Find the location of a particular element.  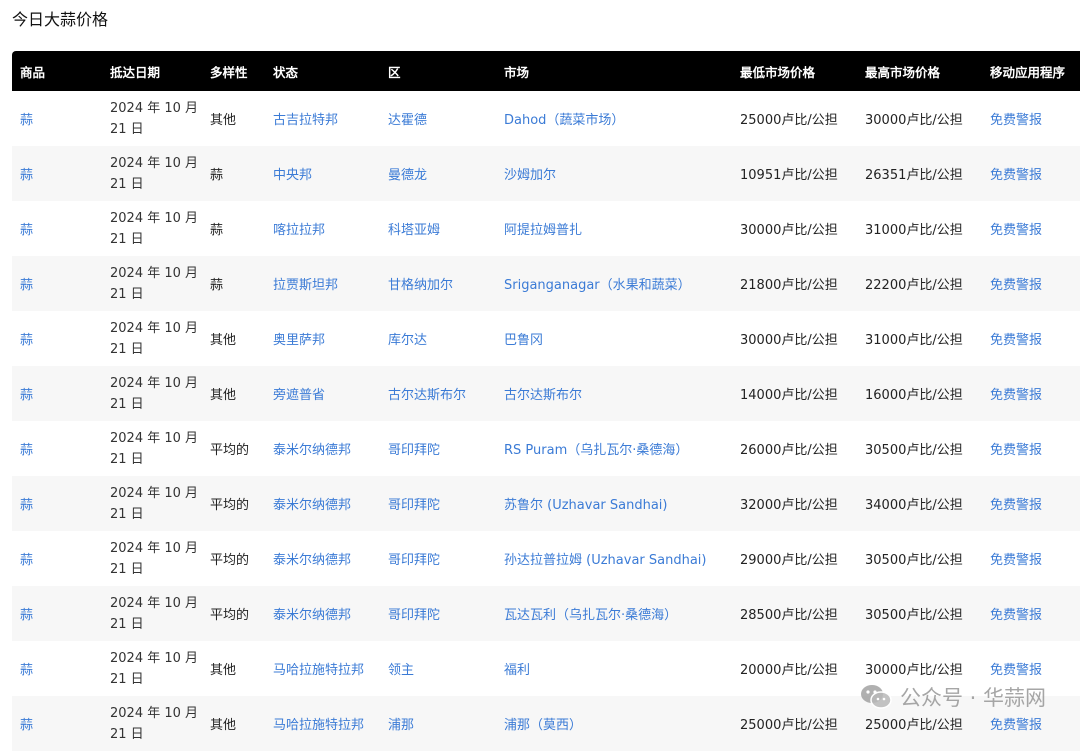

table-cell: 瓦达瓦利（乌扎瓦尔·桑德海） is located at coordinates (614, 613).